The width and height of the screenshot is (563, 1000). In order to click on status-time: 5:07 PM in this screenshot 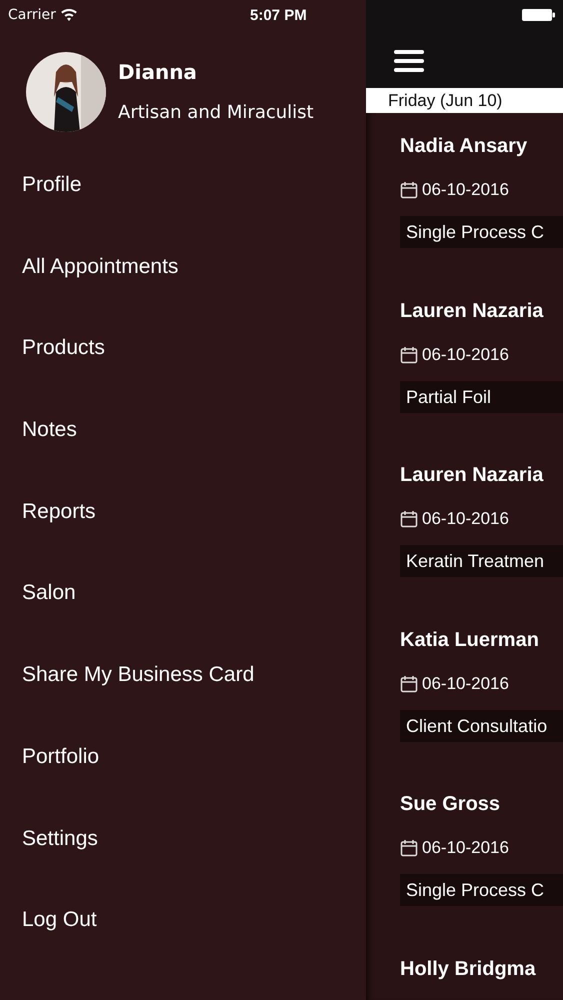, I will do `click(278, 15)`.